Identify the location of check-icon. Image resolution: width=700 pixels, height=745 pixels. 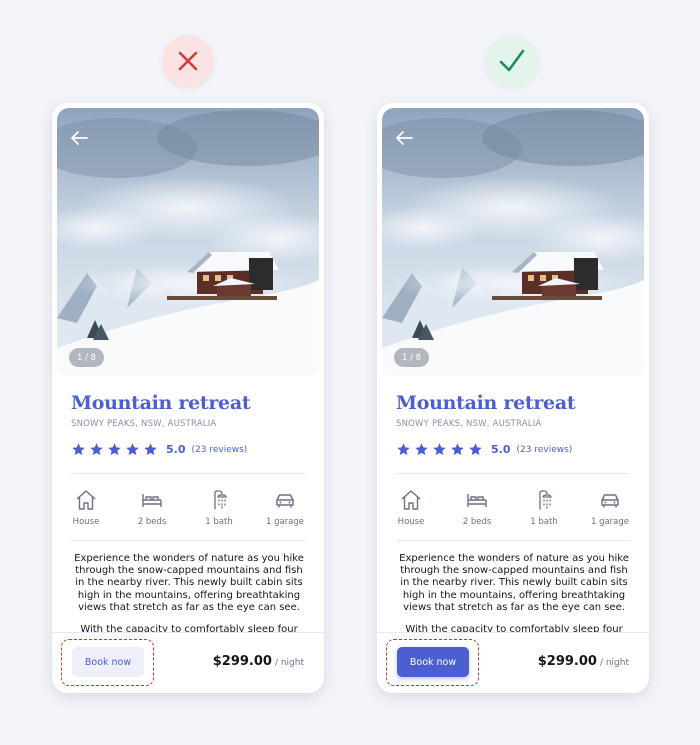
(512, 60).